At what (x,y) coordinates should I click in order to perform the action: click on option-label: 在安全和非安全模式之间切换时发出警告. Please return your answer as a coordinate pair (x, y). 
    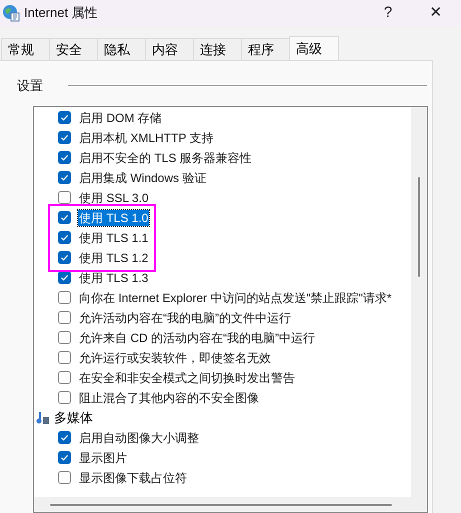
    Looking at the image, I should click on (187, 378).